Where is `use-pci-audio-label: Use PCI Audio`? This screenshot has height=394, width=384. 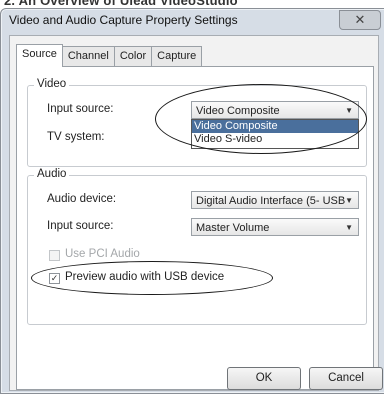
use-pci-audio-label: Use PCI Audio is located at coordinates (102, 254).